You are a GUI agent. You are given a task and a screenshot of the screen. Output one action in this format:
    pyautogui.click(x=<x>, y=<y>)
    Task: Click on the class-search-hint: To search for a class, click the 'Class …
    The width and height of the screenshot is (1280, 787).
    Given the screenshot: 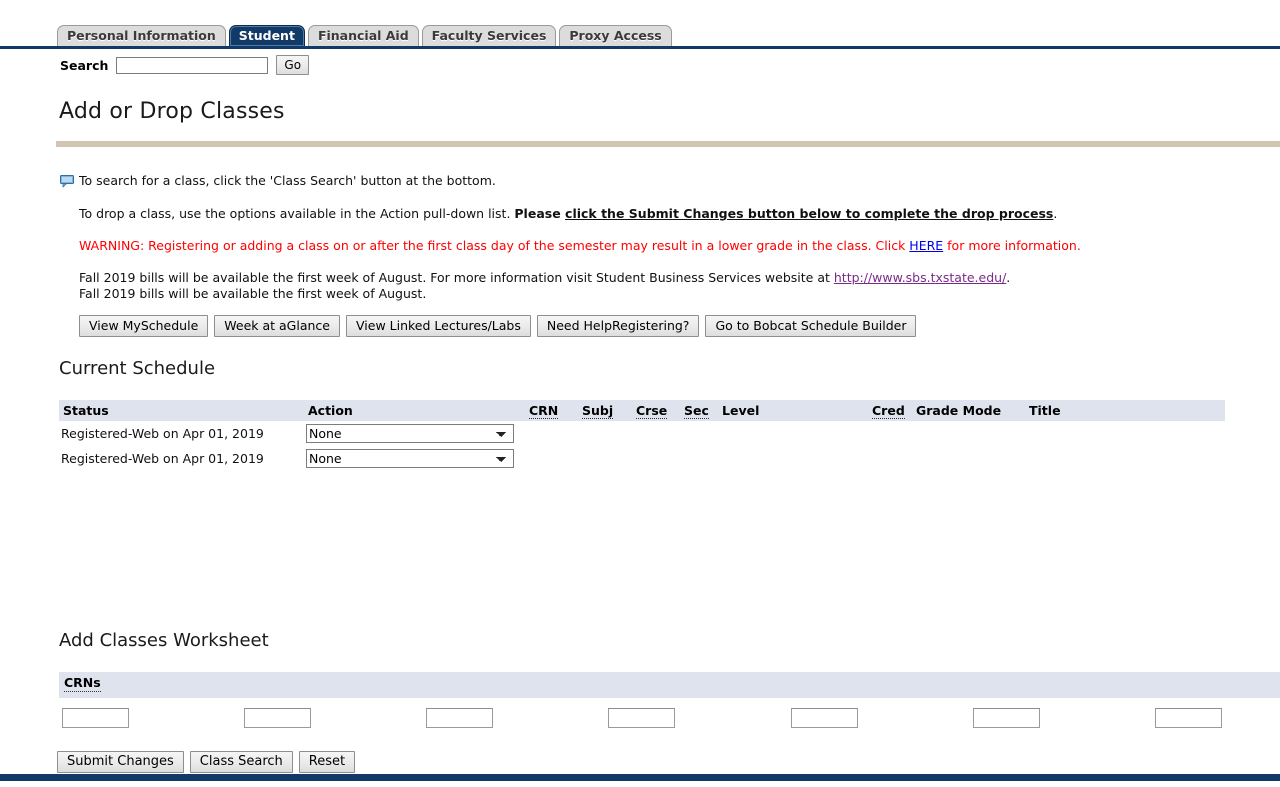 What is the action you would take?
    pyautogui.click(x=278, y=180)
    